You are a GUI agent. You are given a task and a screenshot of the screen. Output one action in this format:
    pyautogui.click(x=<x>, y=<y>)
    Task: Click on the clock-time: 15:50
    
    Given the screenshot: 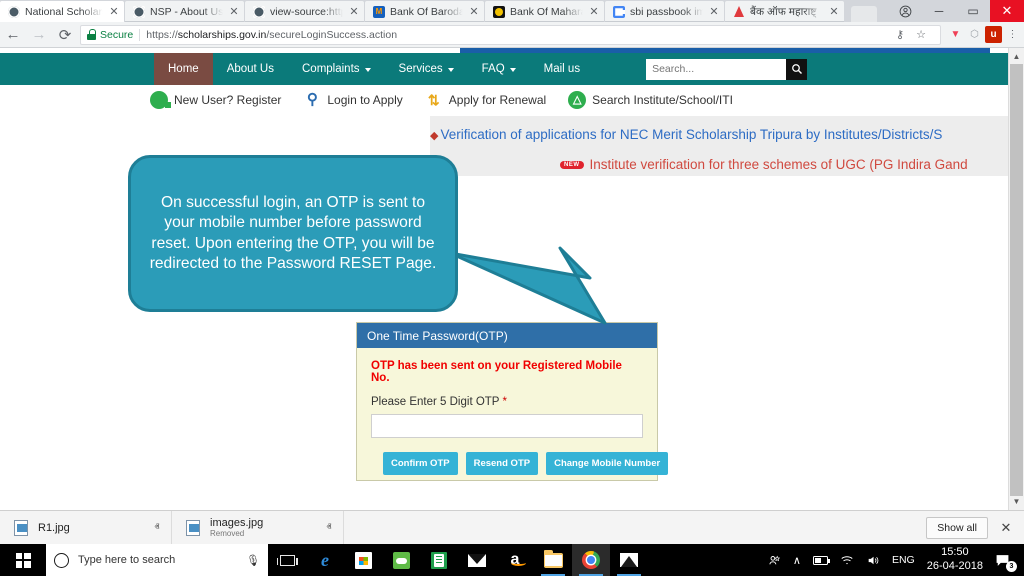 What is the action you would take?
    pyautogui.click(x=955, y=552)
    